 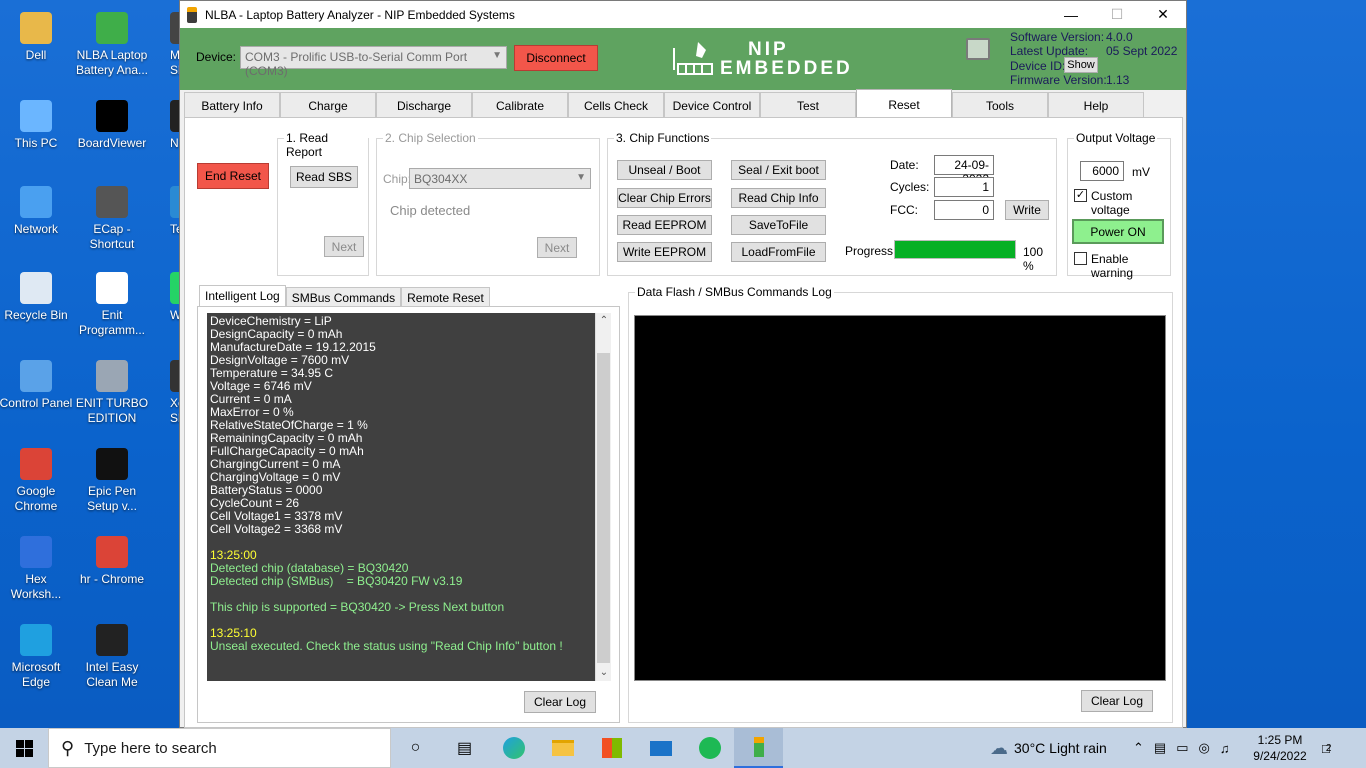 I want to click on cycles-field: 1, so click(x=964, y=187).